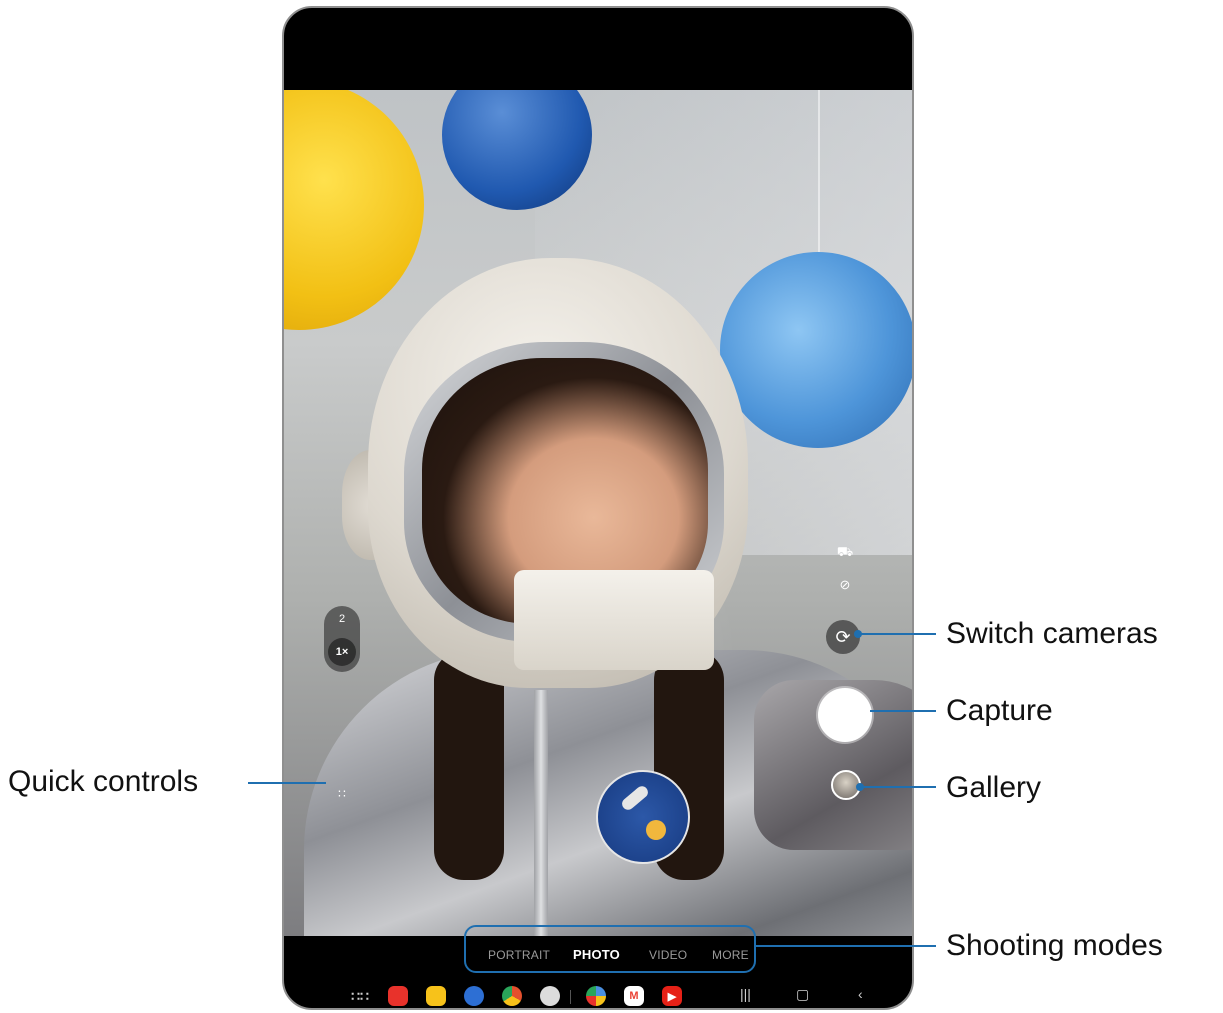  I want to click on gmail-app-icon: M, so click(634, 996).